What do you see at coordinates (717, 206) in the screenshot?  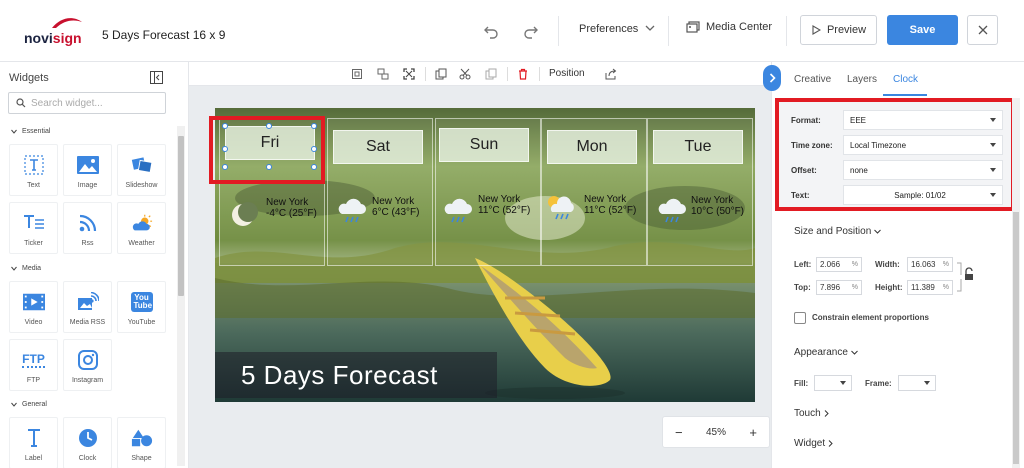 I see `forecast-city-temp: New York 10°C (50°F)` at bounding box center [717, 206].